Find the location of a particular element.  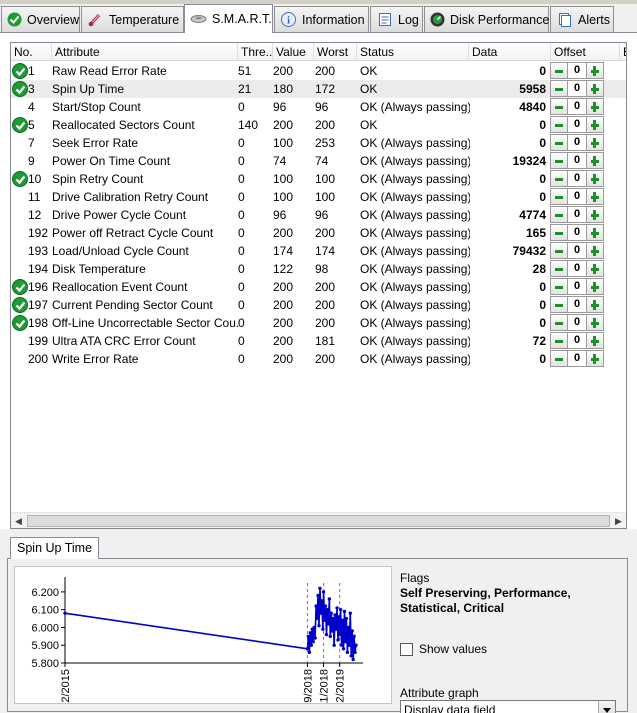

tab-spin-up-time: Spin Up Time is located at coordinates (55, 548).